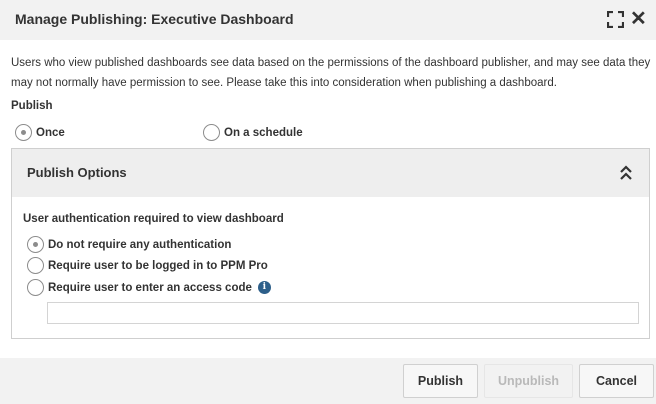 This screenshot has width=656, height=404. I want to click on dialog-footer: Publish Unpublish Cancel, so click(328, 381).